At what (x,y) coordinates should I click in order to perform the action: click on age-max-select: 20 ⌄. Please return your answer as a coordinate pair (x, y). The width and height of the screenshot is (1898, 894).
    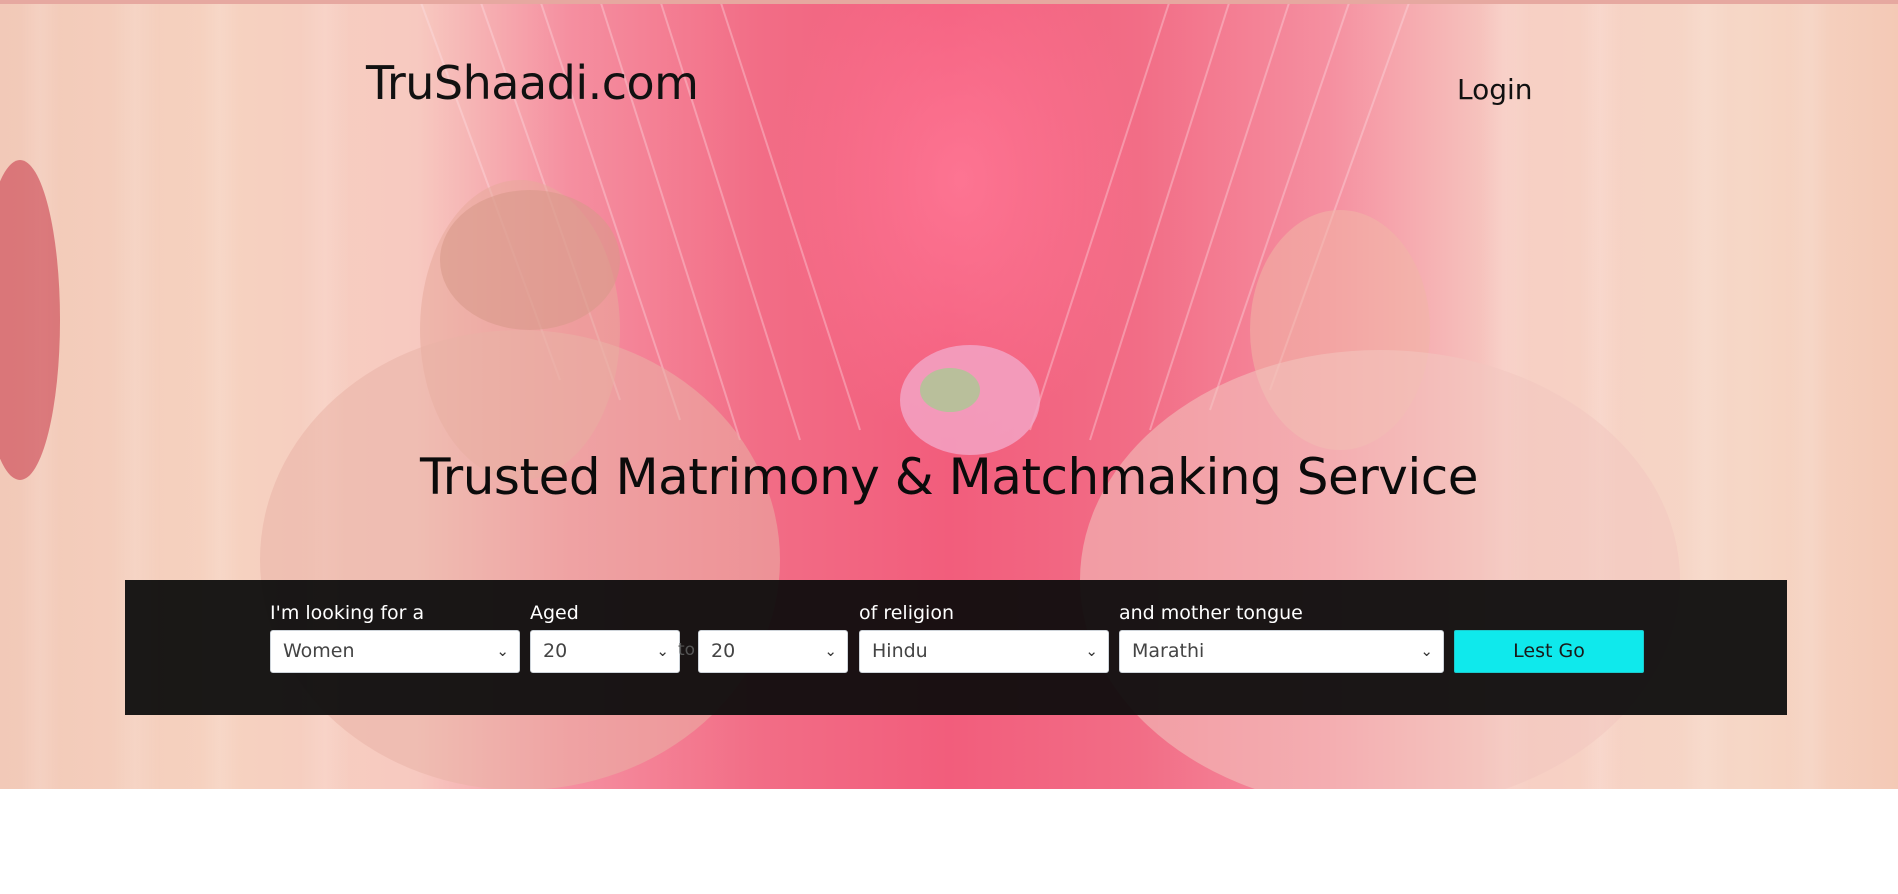
    Looking at the image, I should click on (773, 651).